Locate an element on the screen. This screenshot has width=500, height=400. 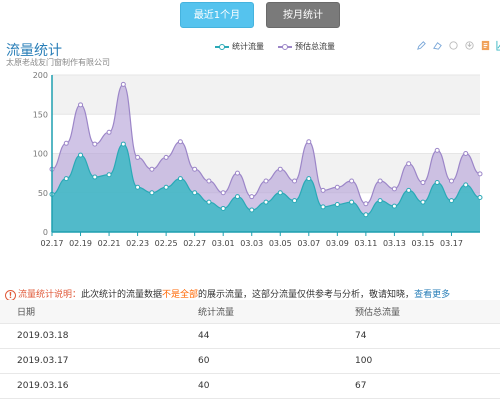
x-tick-label: 03.13 is located at coordinates (394, 243).